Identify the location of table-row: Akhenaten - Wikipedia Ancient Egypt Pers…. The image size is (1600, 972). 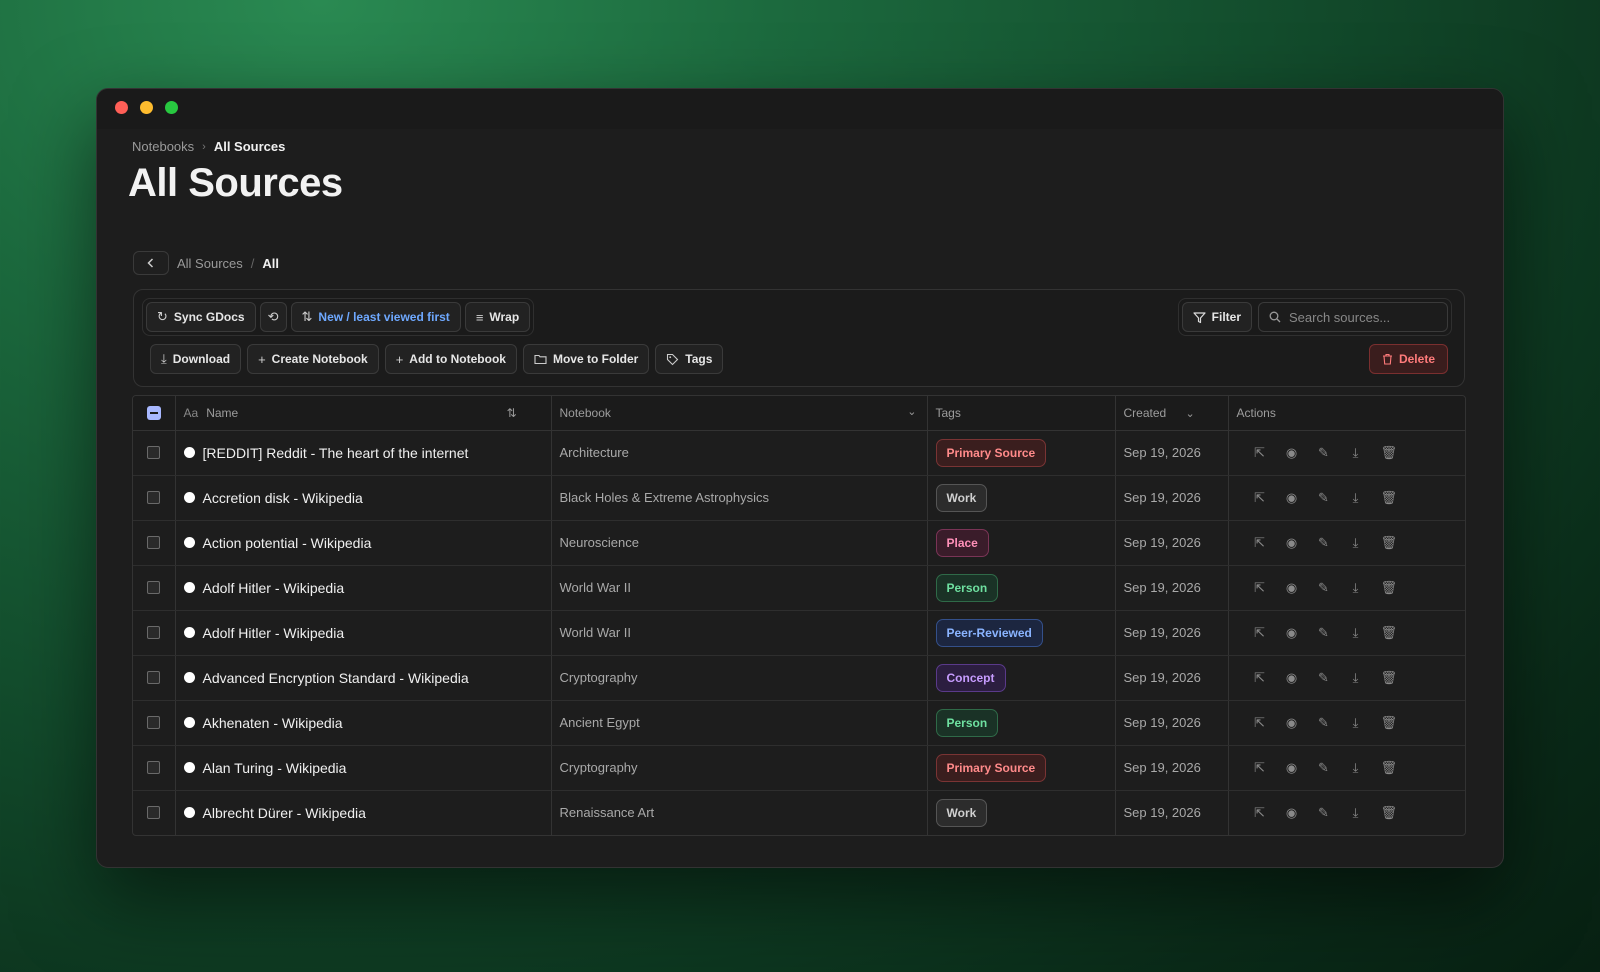
(799, 723).